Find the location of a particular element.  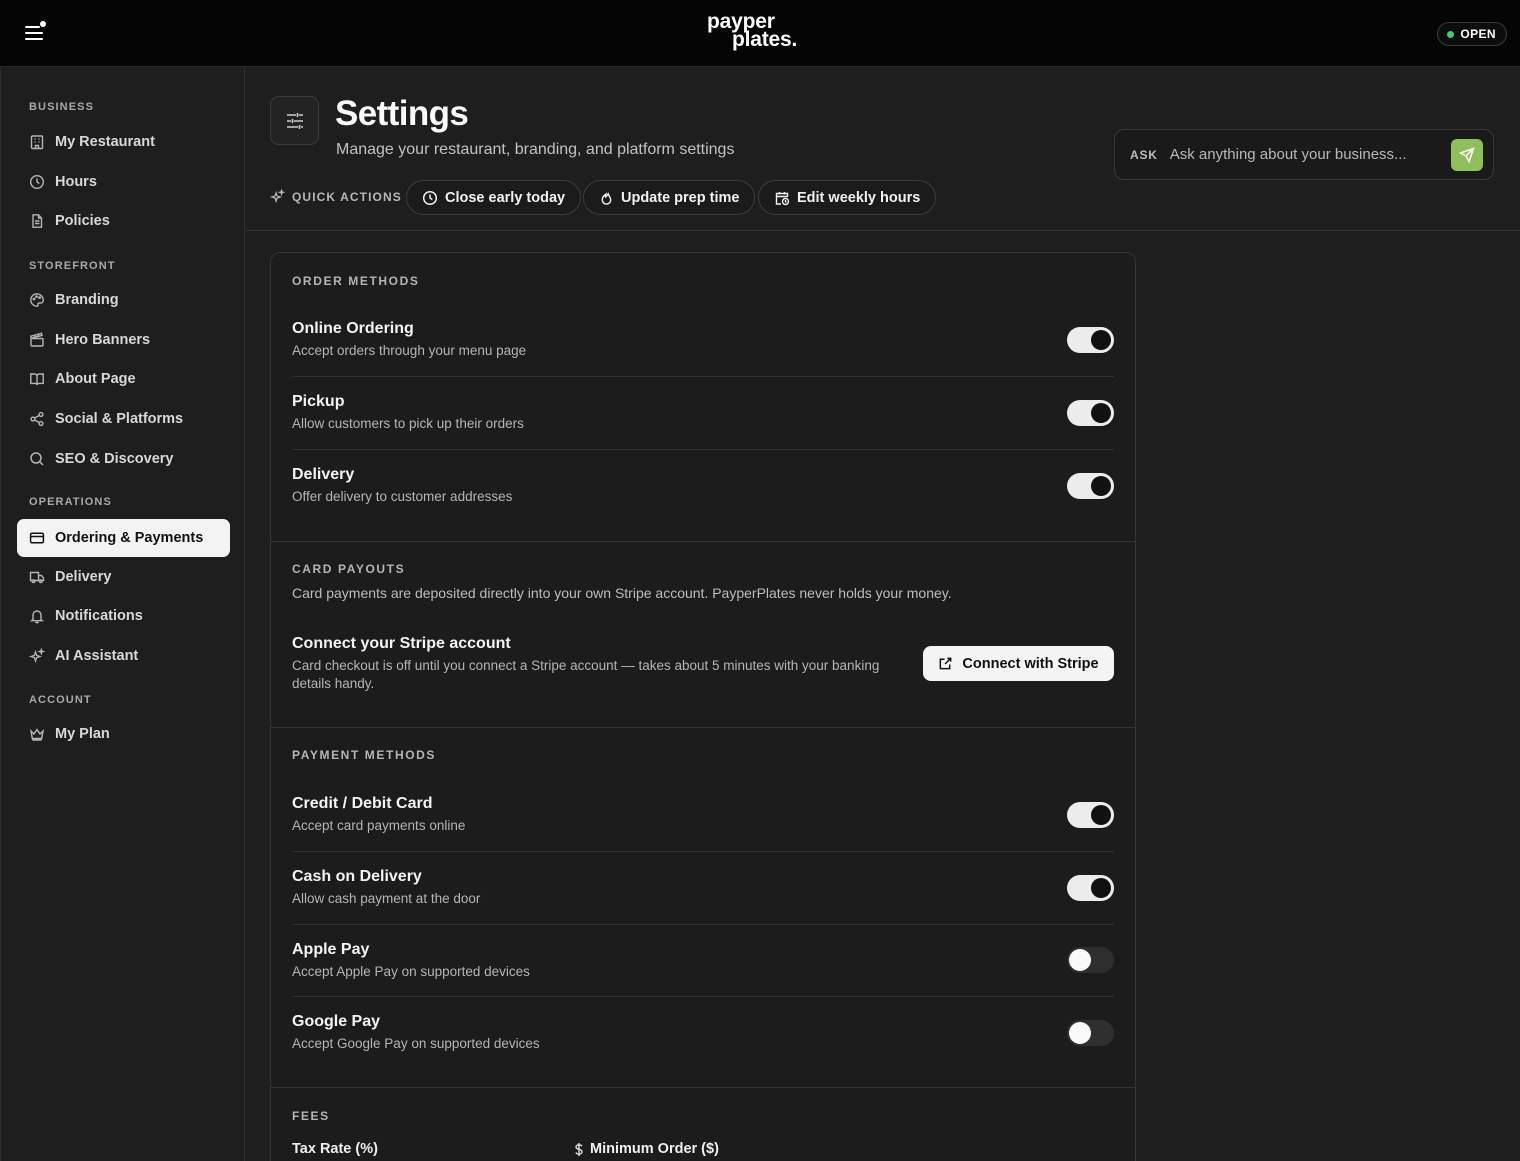

button-label: Close early today is located at coordinates (505, 197).